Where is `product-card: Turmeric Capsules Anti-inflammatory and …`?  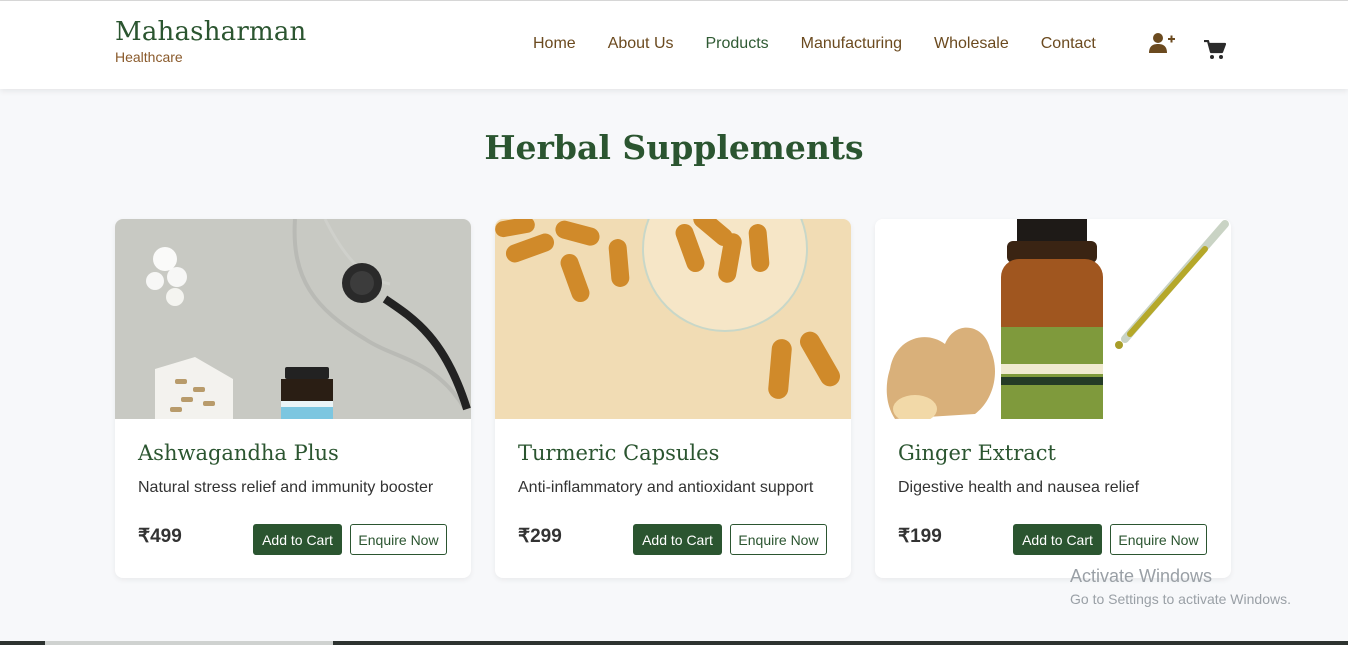 product-card: Turmeric Capsules Anti-inflammatory and … is located at coordinates (673, 398).